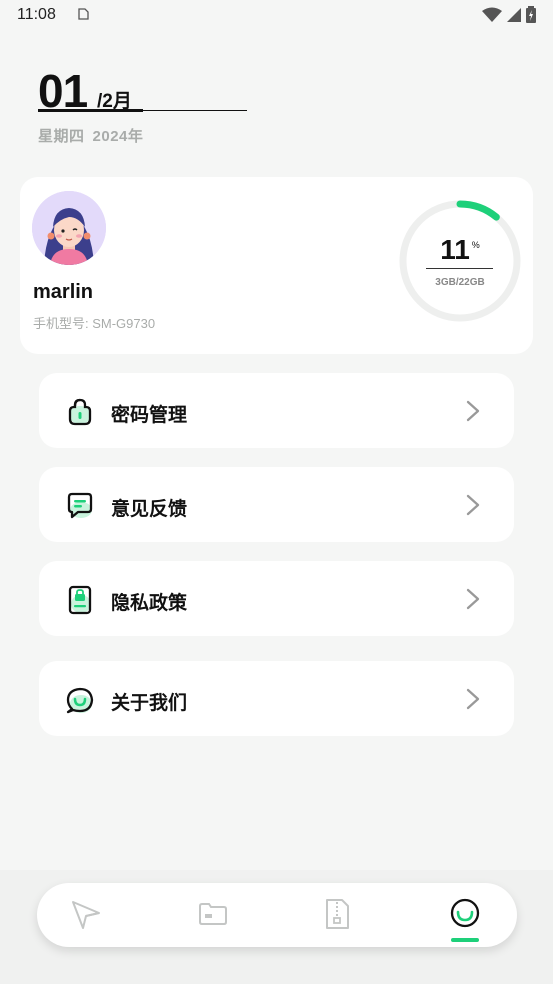 The width and height of the screenshot is (553, 984). What do you see at coordinates (277, 915) in the screenshot?
I see `bottom-tab-bar` at bounding box center [277, 915].